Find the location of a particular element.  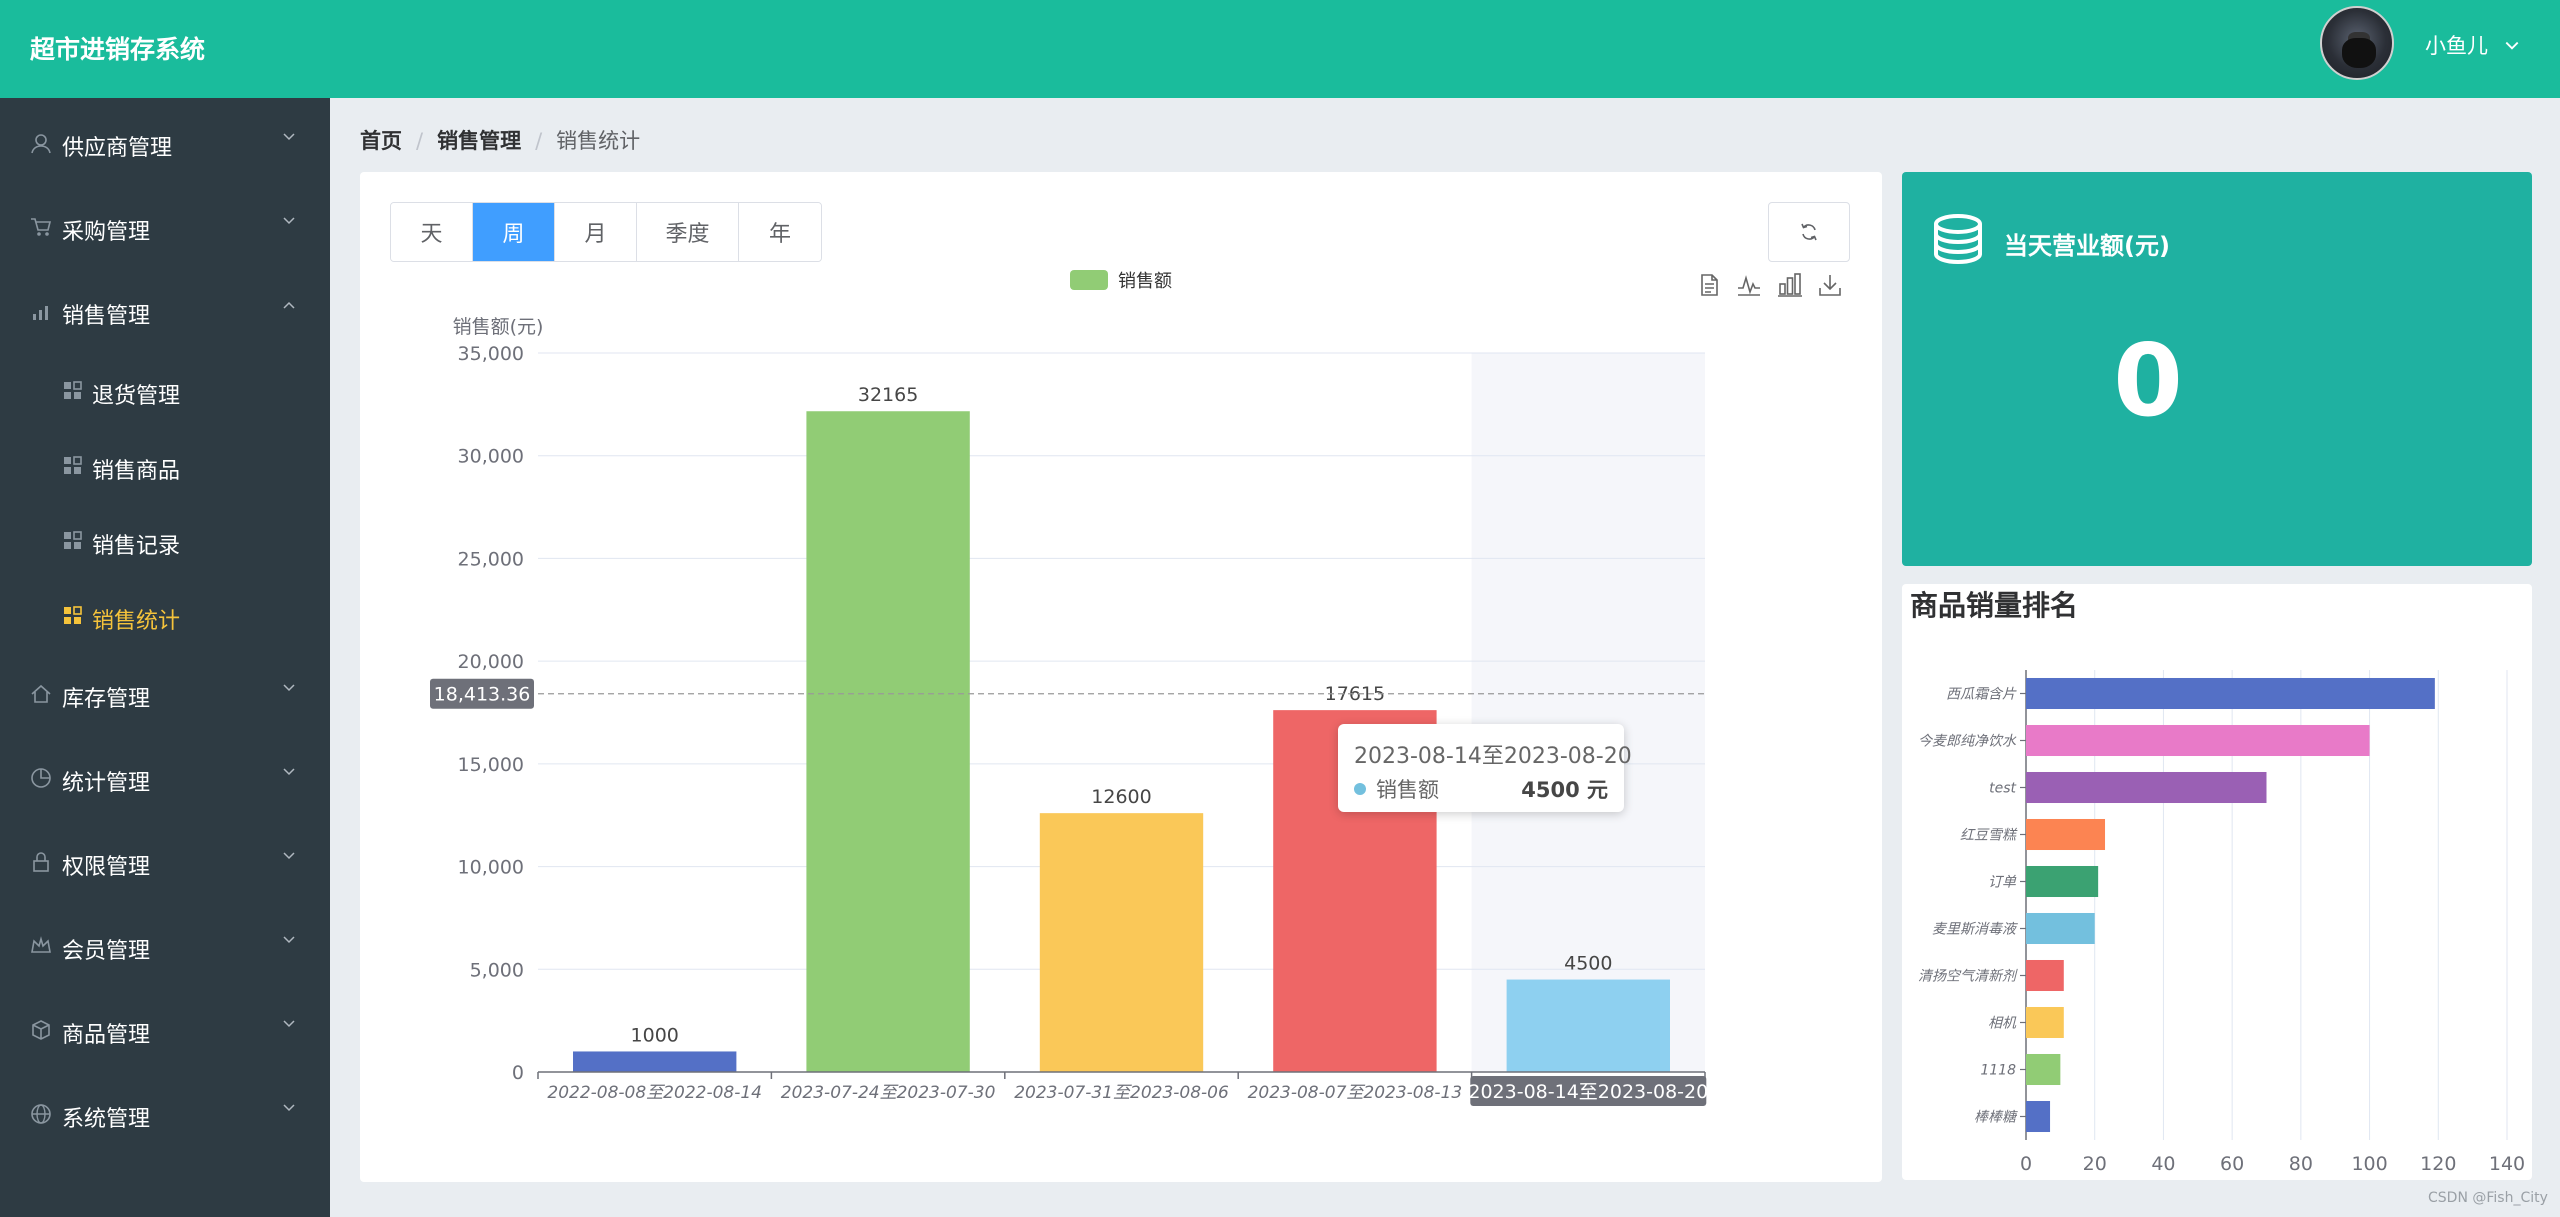

sidebar-item-system: 系统管理 is located at coordinates (165, 1113).